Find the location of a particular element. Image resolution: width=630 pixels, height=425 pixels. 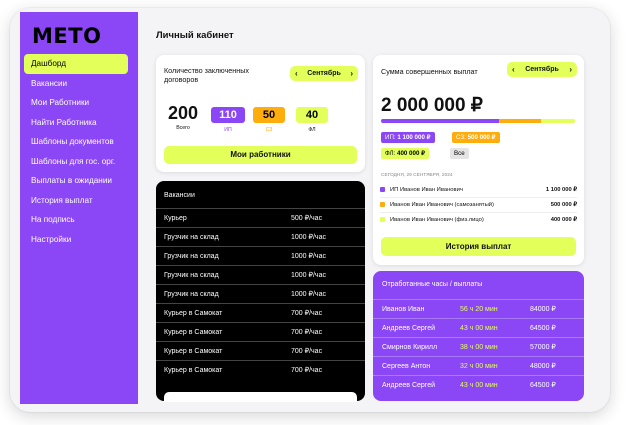

chip-ip-label: ИП: is located at coordinates (390, 137).